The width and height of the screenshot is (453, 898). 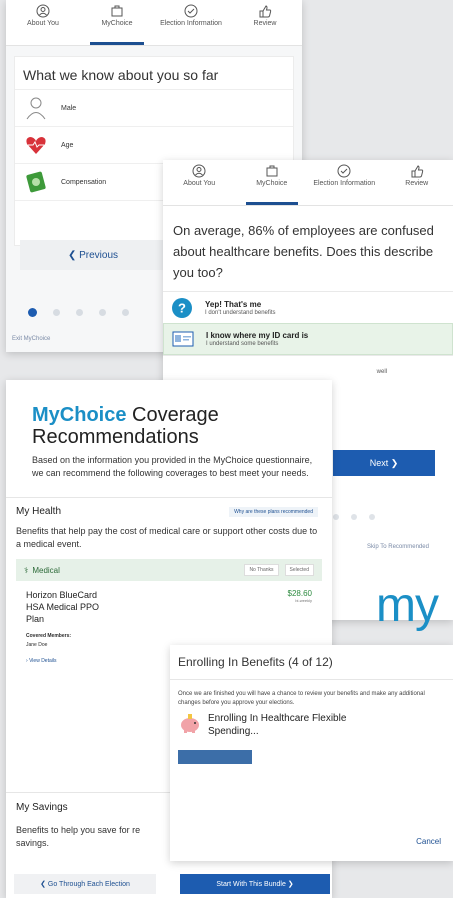 I want to click on plan-price-period: bi-weekly, so click(x=303, y=600).